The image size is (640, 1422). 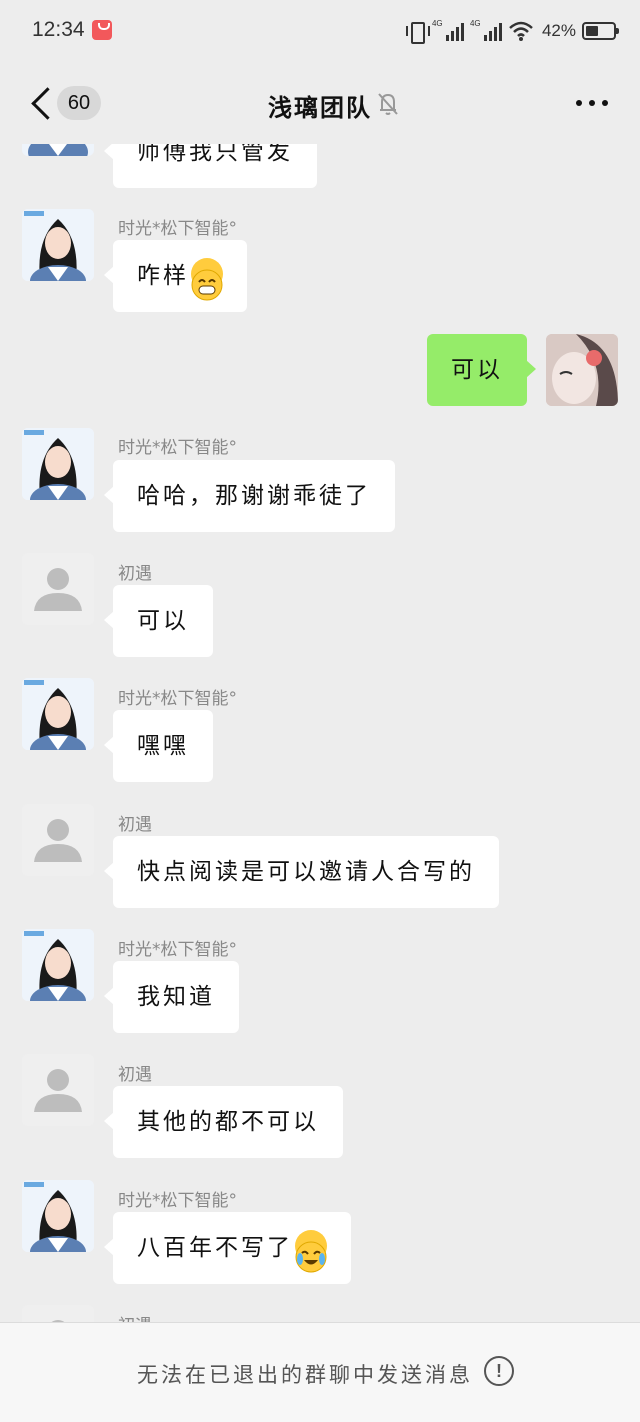 What do you see at coordinates (58, 29) in the screenshot?
I see `status-time: 12:34` at bounding box center [58, 29].